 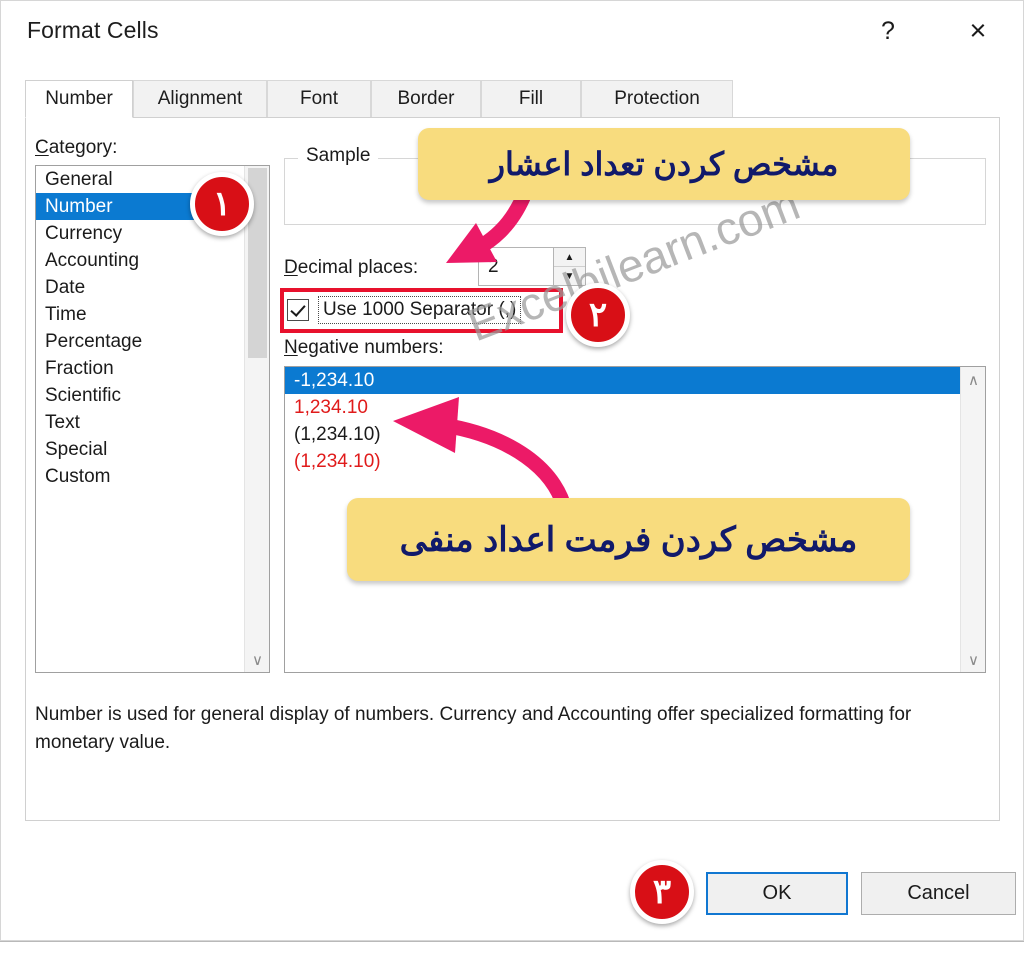 What do you see at coordinates (152, 422) in the screenshot?
I see `category-item: Text` at bounding box center [152, 422].